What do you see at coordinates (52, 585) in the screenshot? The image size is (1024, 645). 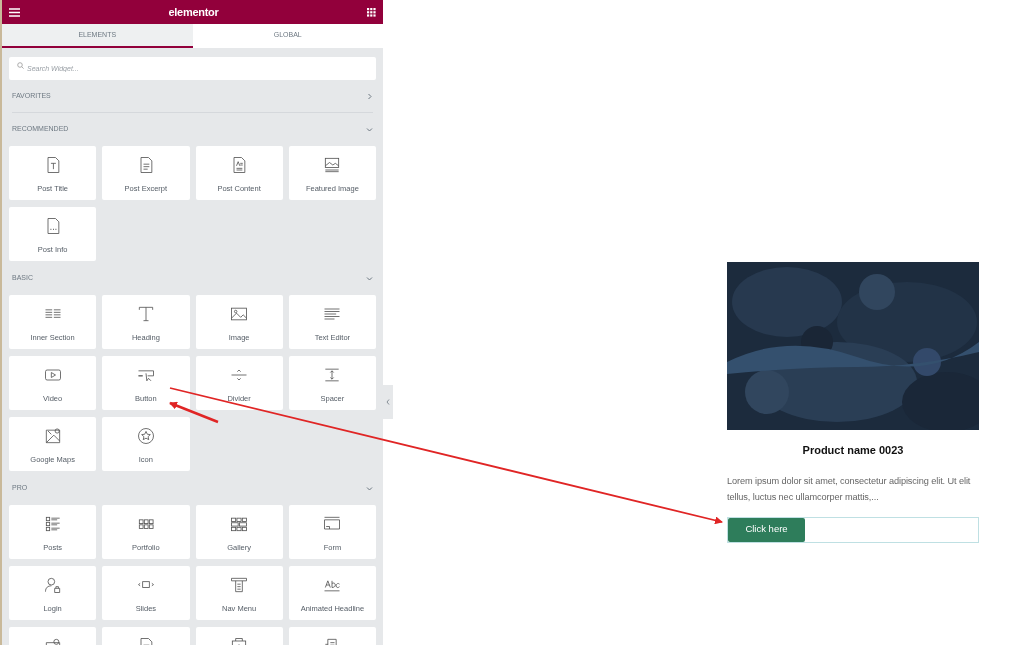 I see `person-icon` at bounding box center [52, 585].